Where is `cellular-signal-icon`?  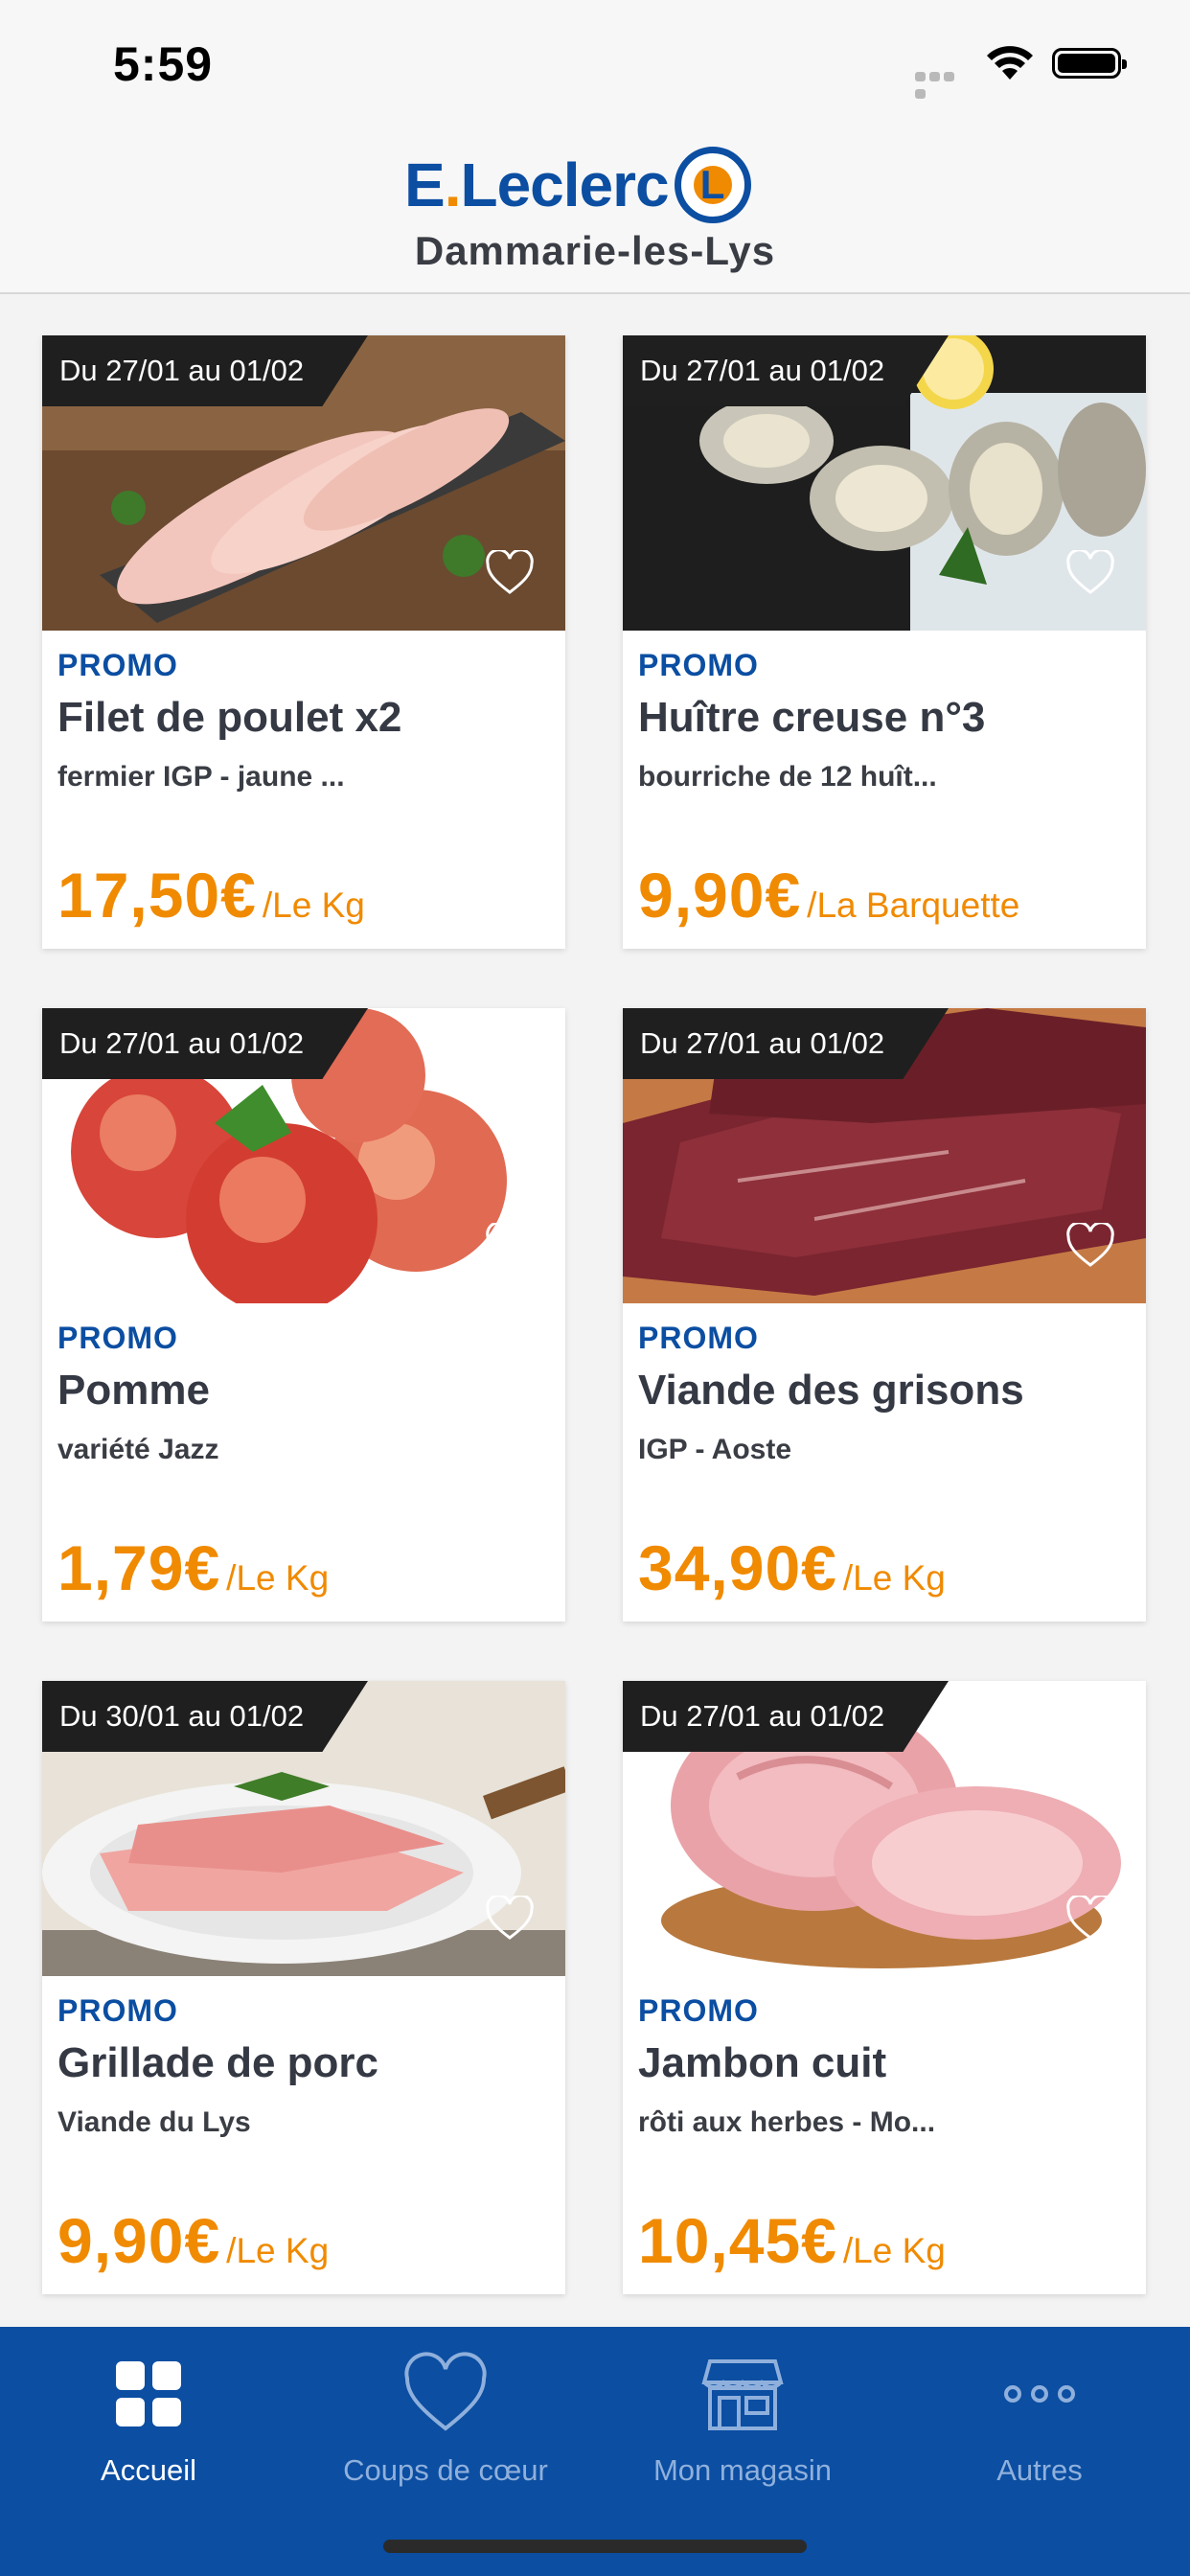 cellular-signal-icon is located at coordinates (943, 84).